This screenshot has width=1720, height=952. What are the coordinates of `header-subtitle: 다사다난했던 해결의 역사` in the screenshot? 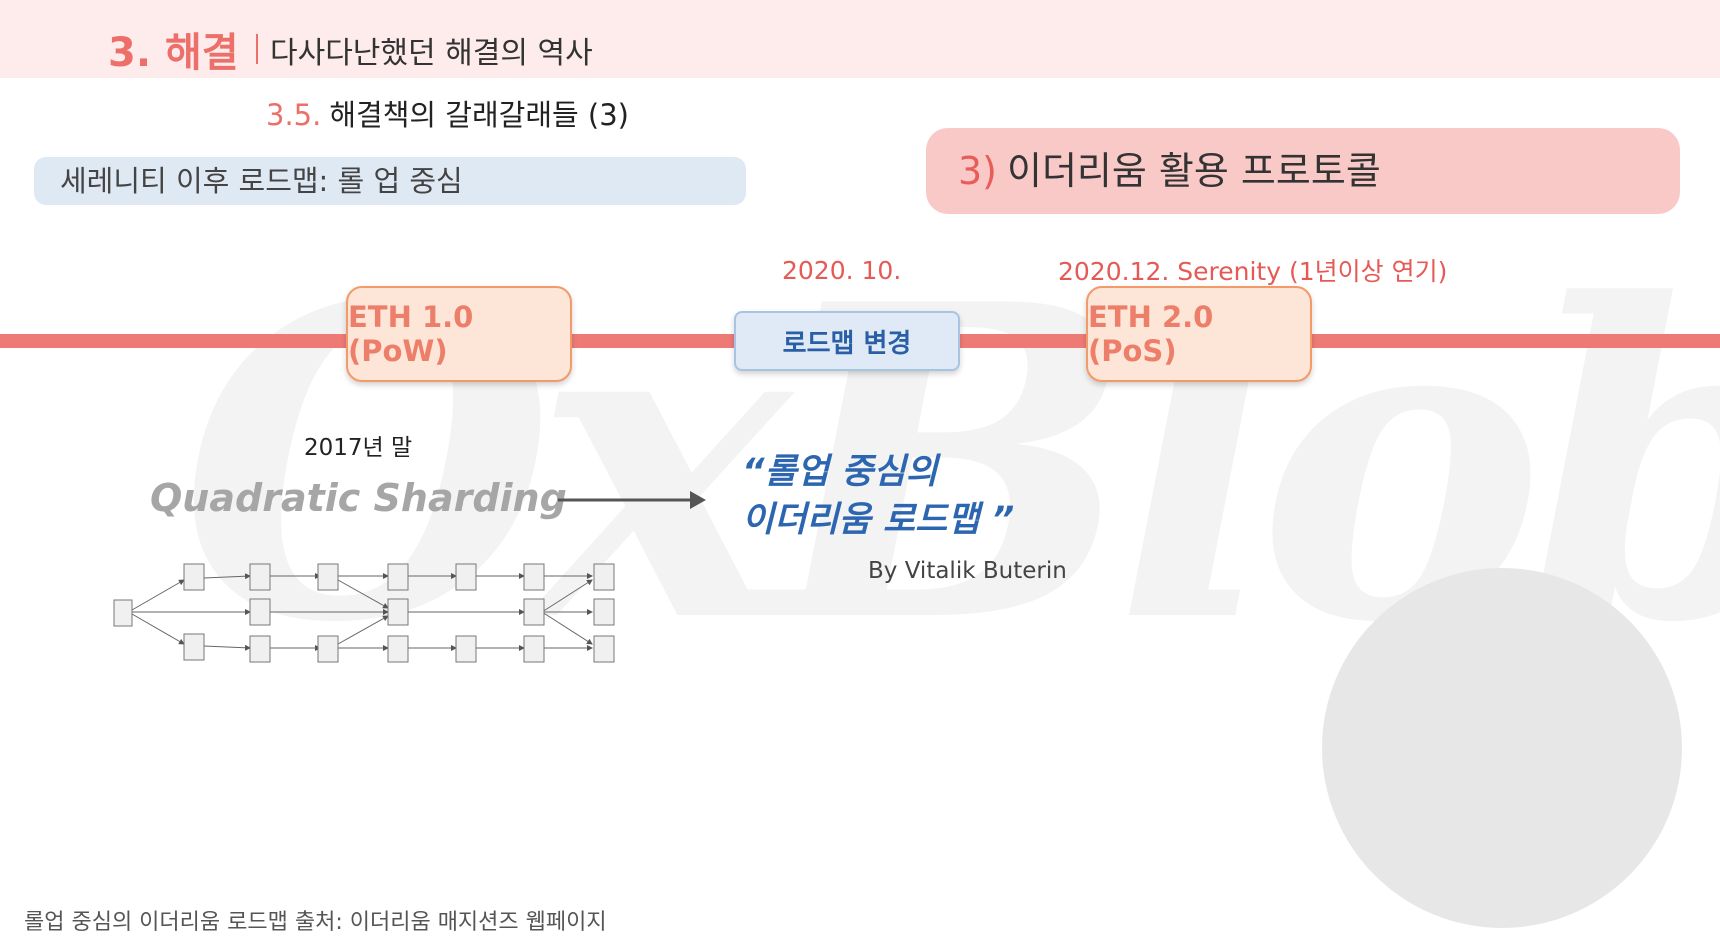 It's located at (431, 53).